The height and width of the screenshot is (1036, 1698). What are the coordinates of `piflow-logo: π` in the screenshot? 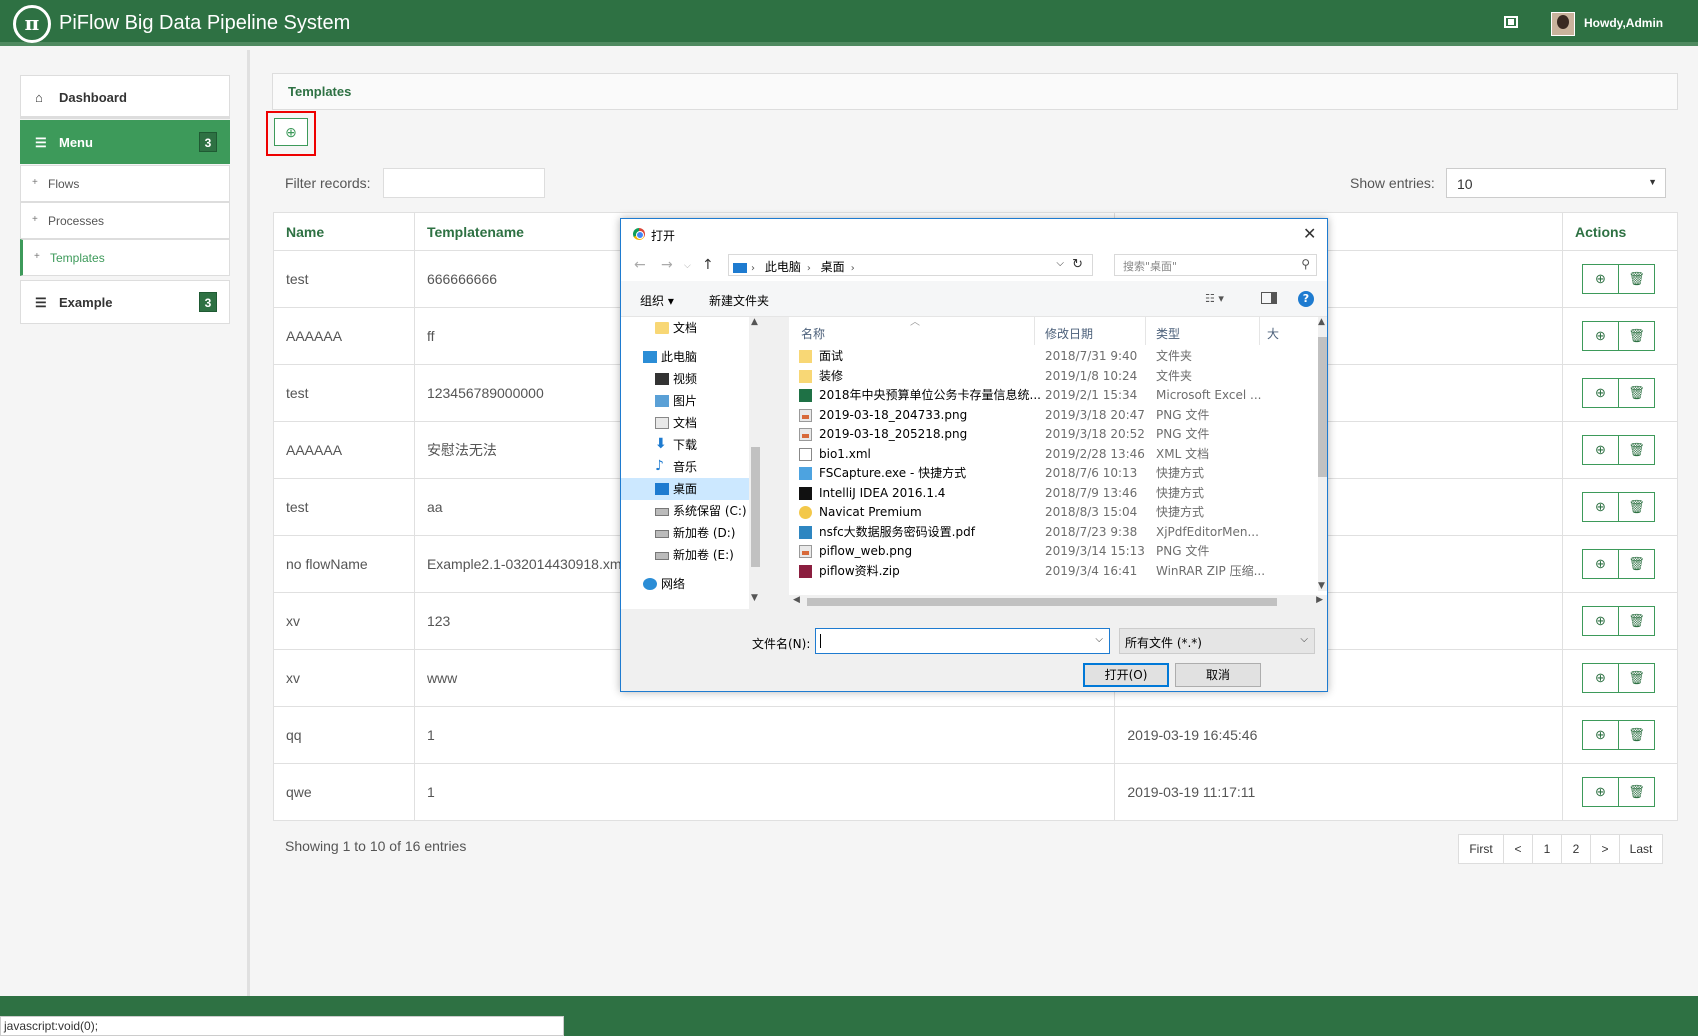 It's located at (32, 24).